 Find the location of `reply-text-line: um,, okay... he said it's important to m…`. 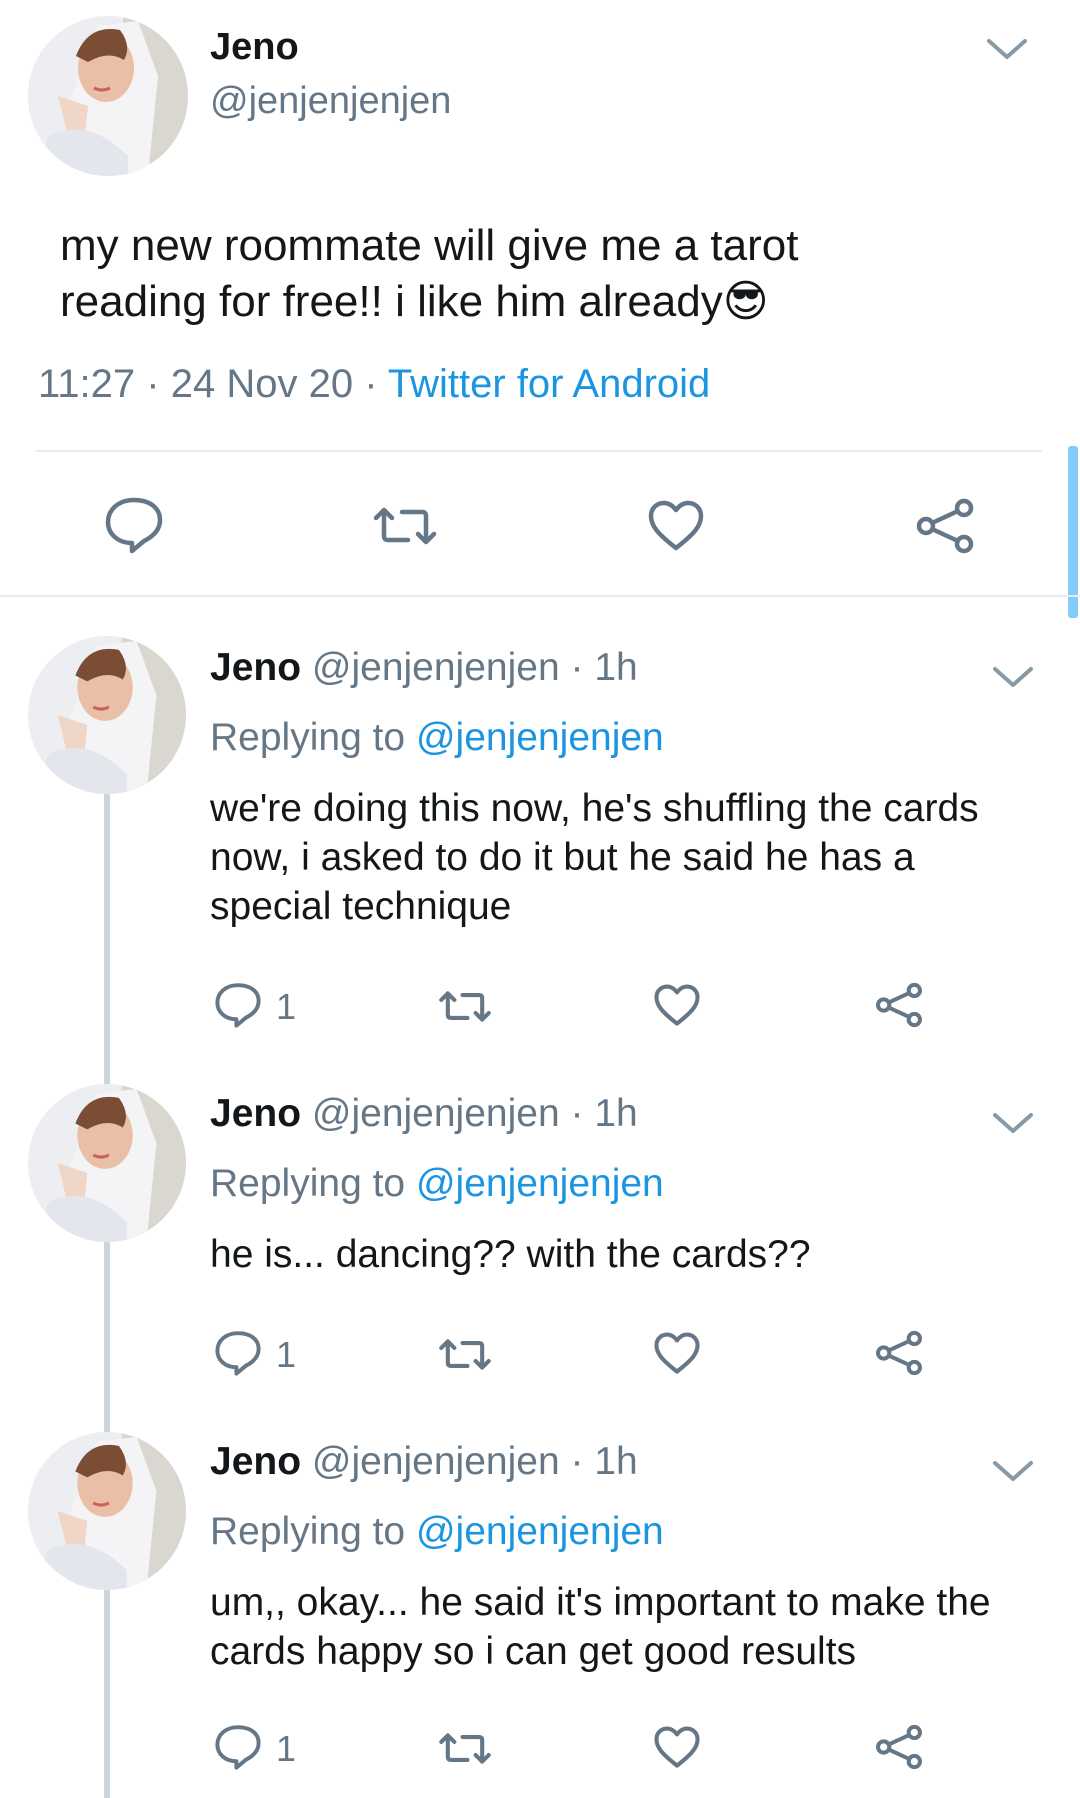

reply-text-line: um,, okay... he said it's important to m… is located at coordinates (600, 1602).